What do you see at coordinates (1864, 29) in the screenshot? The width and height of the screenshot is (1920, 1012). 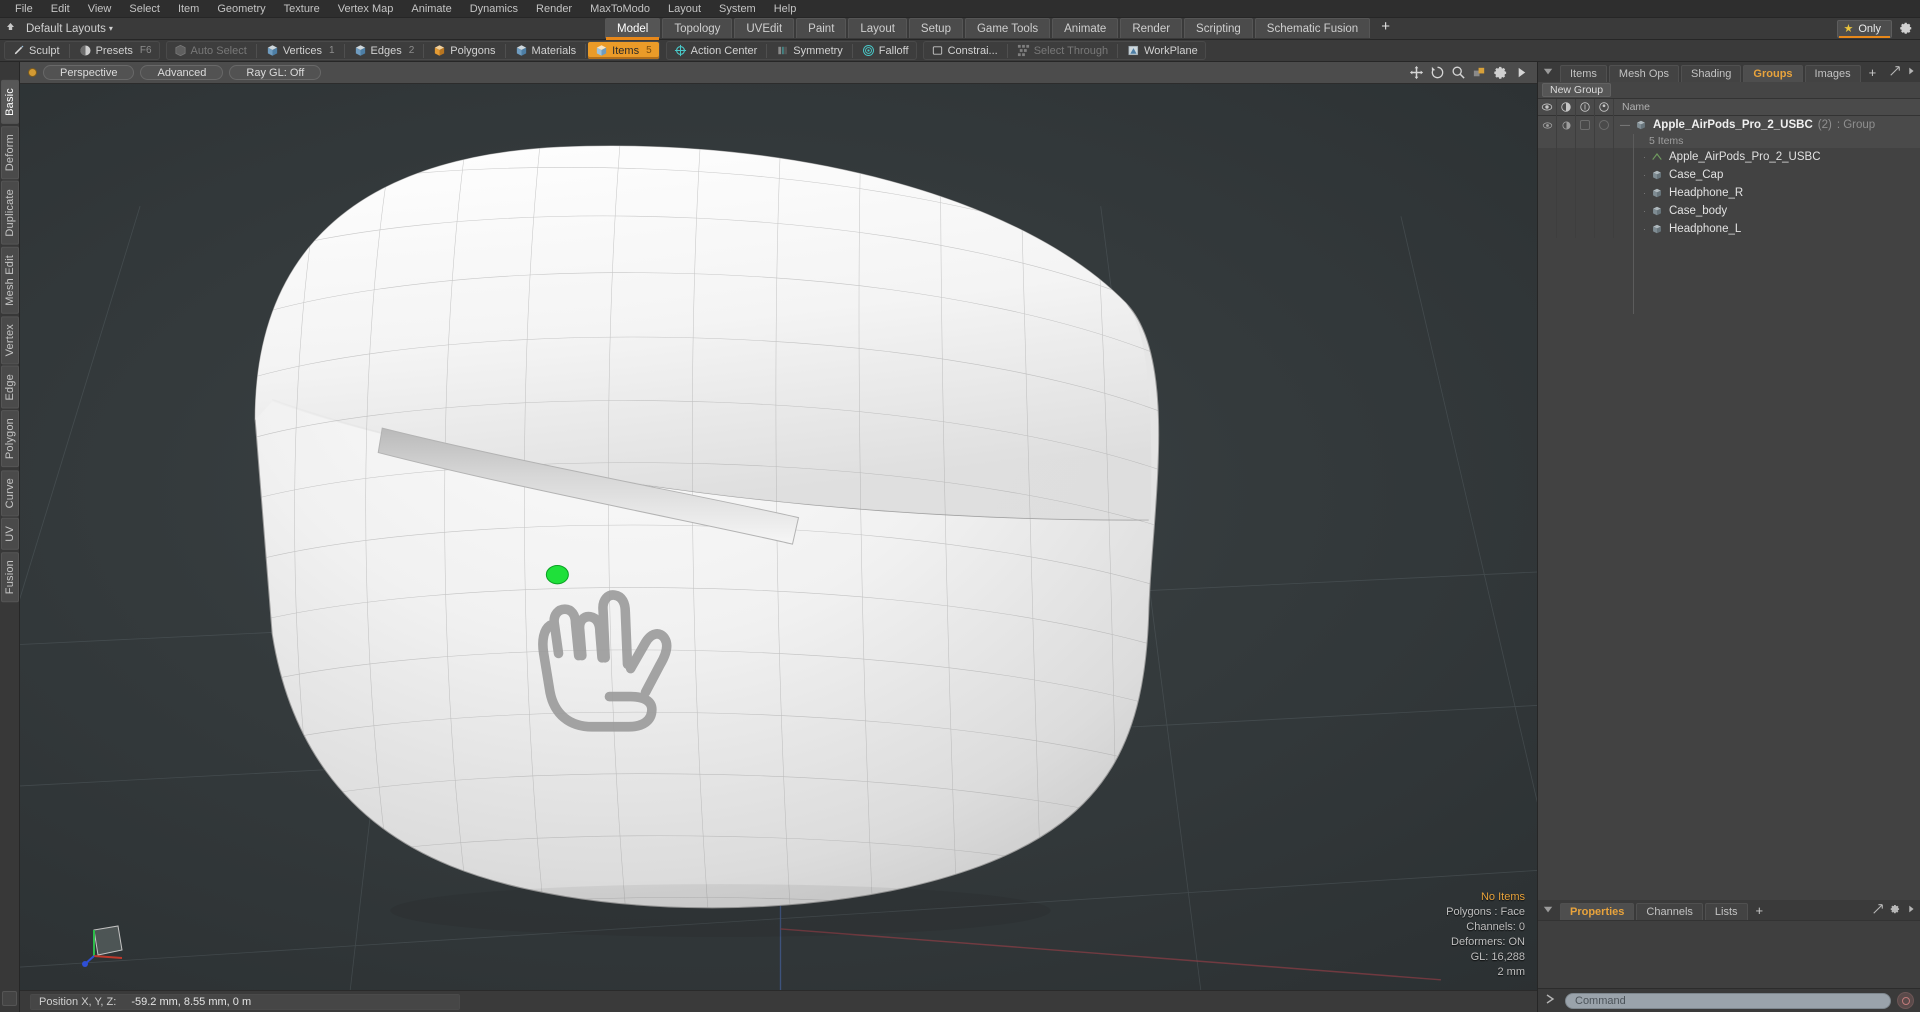 I see `only-toggle-button: ★ Only` at bounding box center [1864, 29].